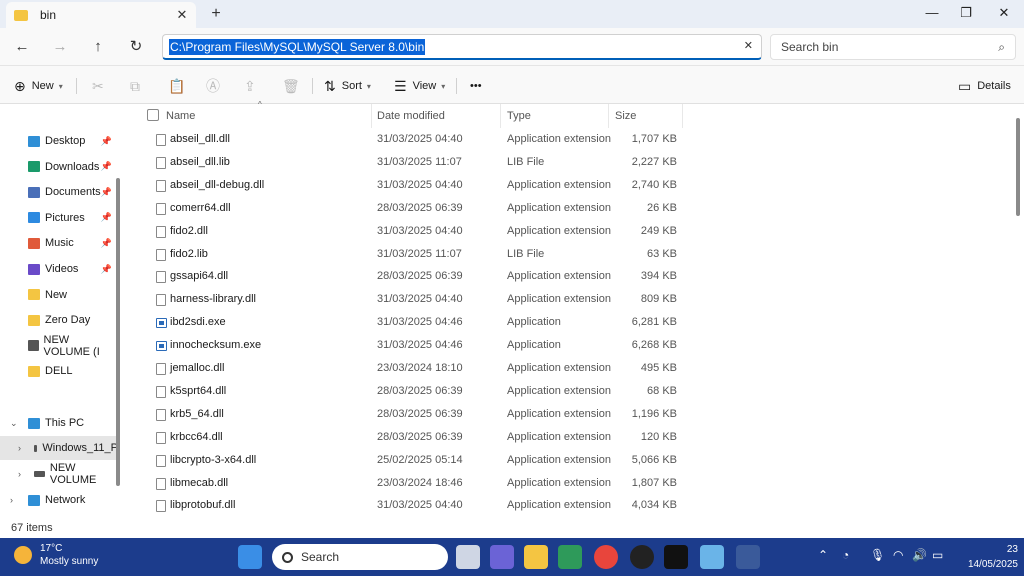  Describe the element at coordinates (424, 86) in the screenshot. I see `view-label: View` at that location.